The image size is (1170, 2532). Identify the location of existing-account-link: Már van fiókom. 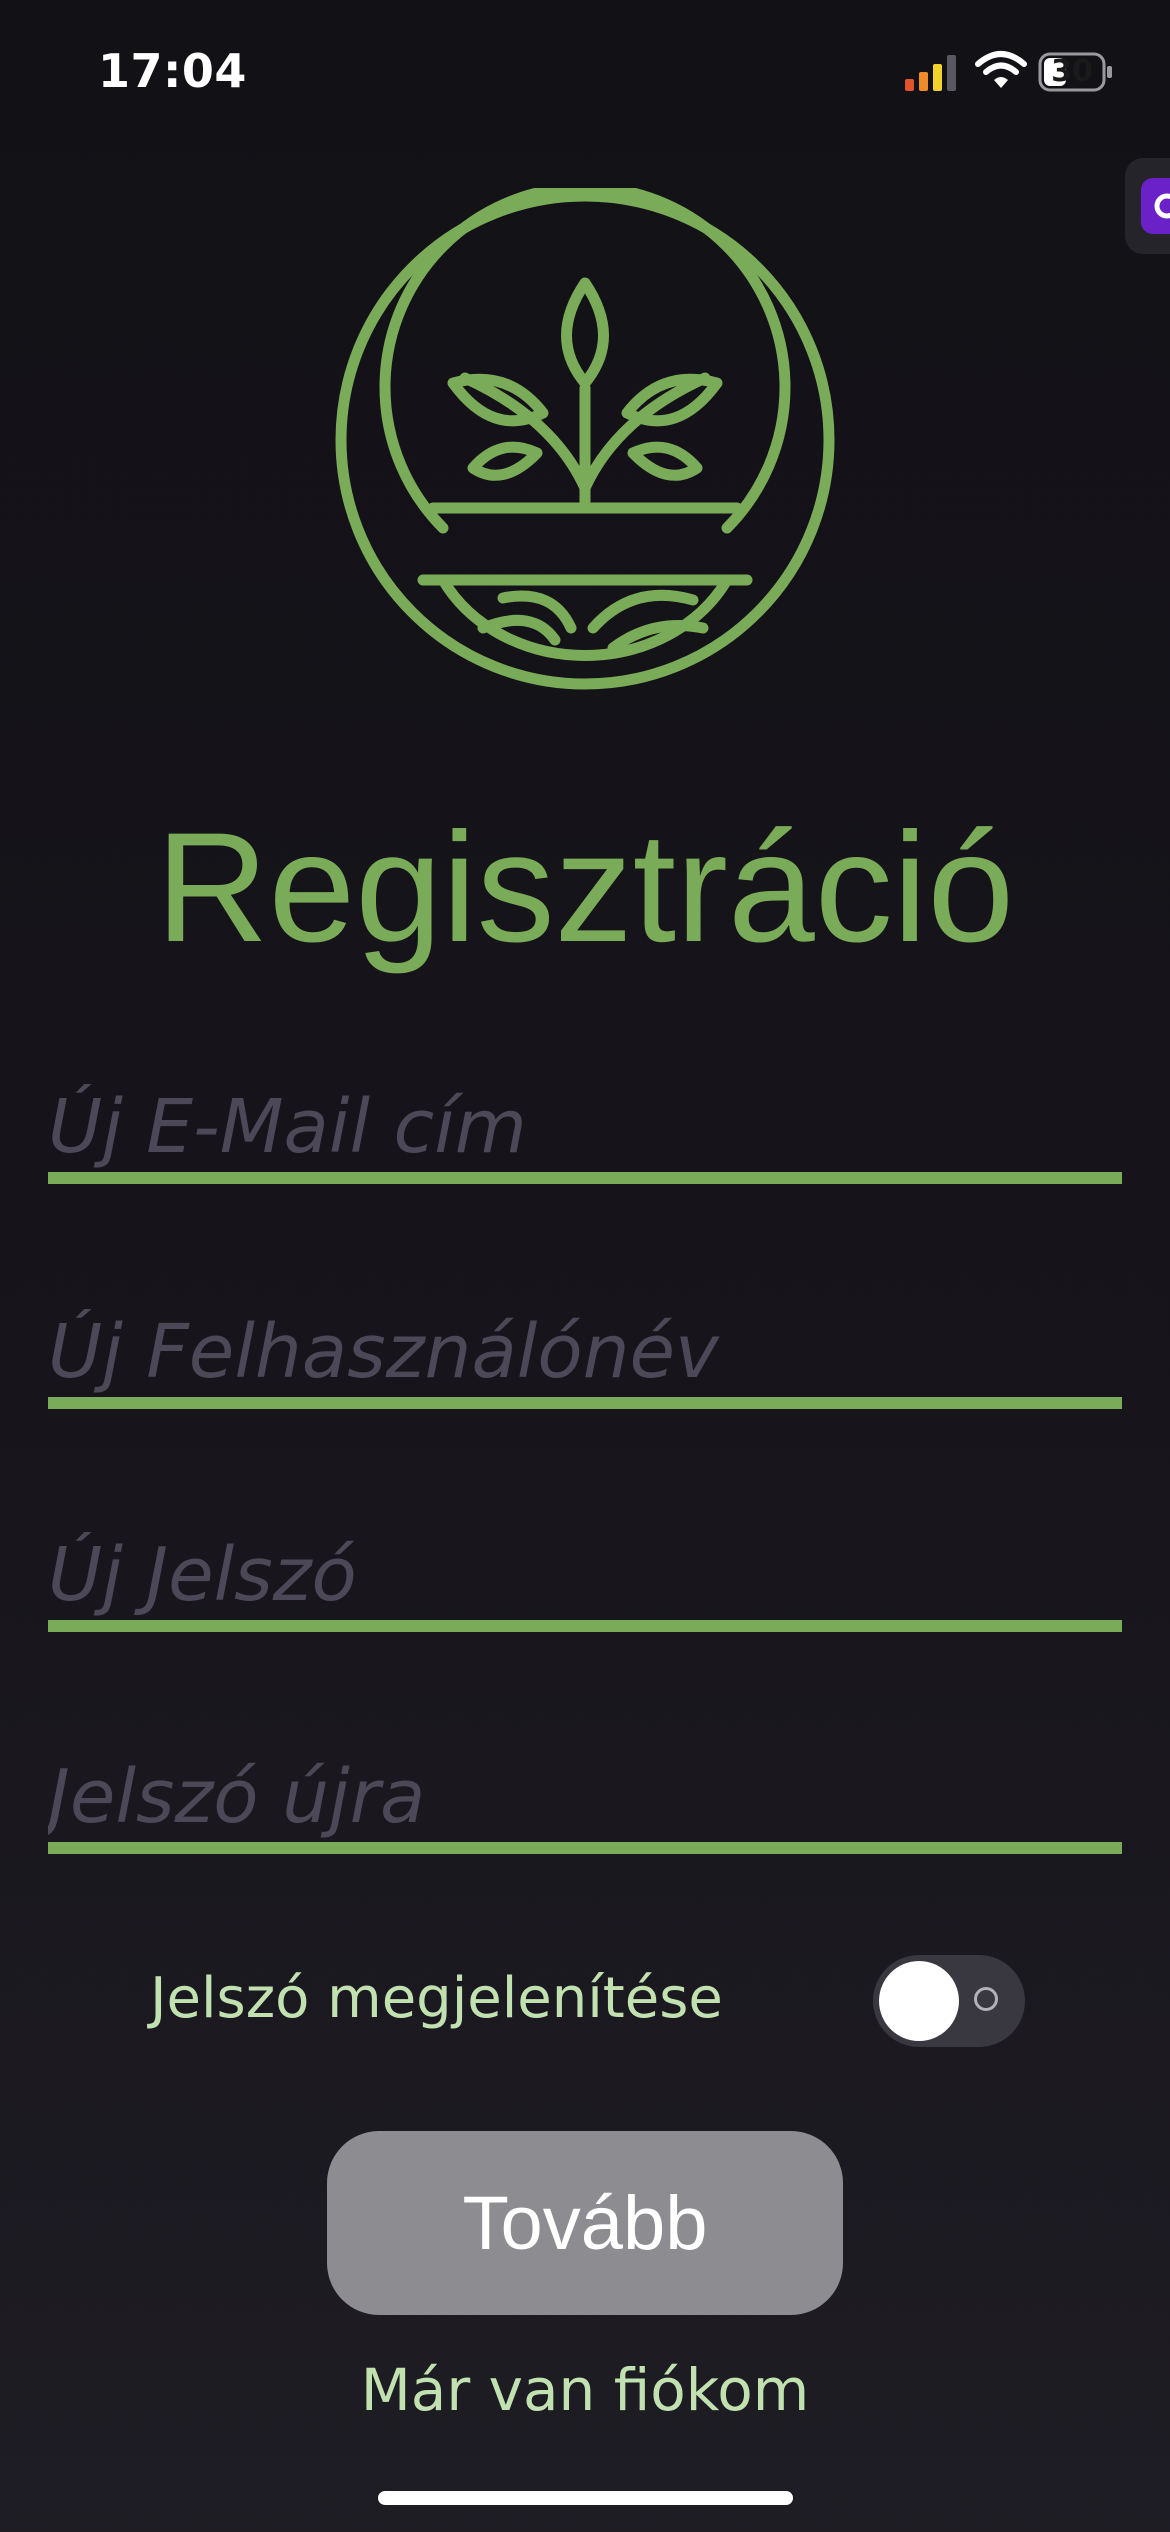
(585, 2390).